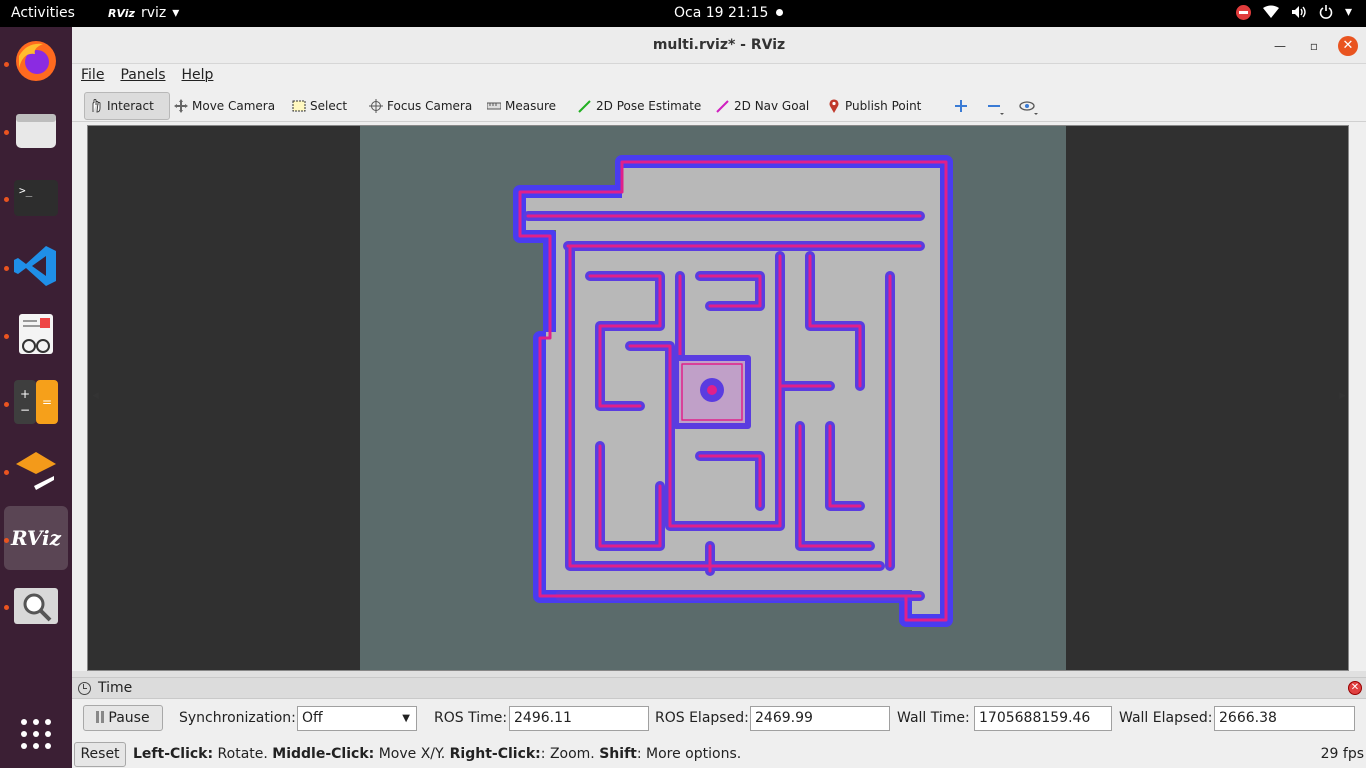 The height and width of the screenshot is (768, 1366). I want to click on pause-label: Pause, so click(129, 718).